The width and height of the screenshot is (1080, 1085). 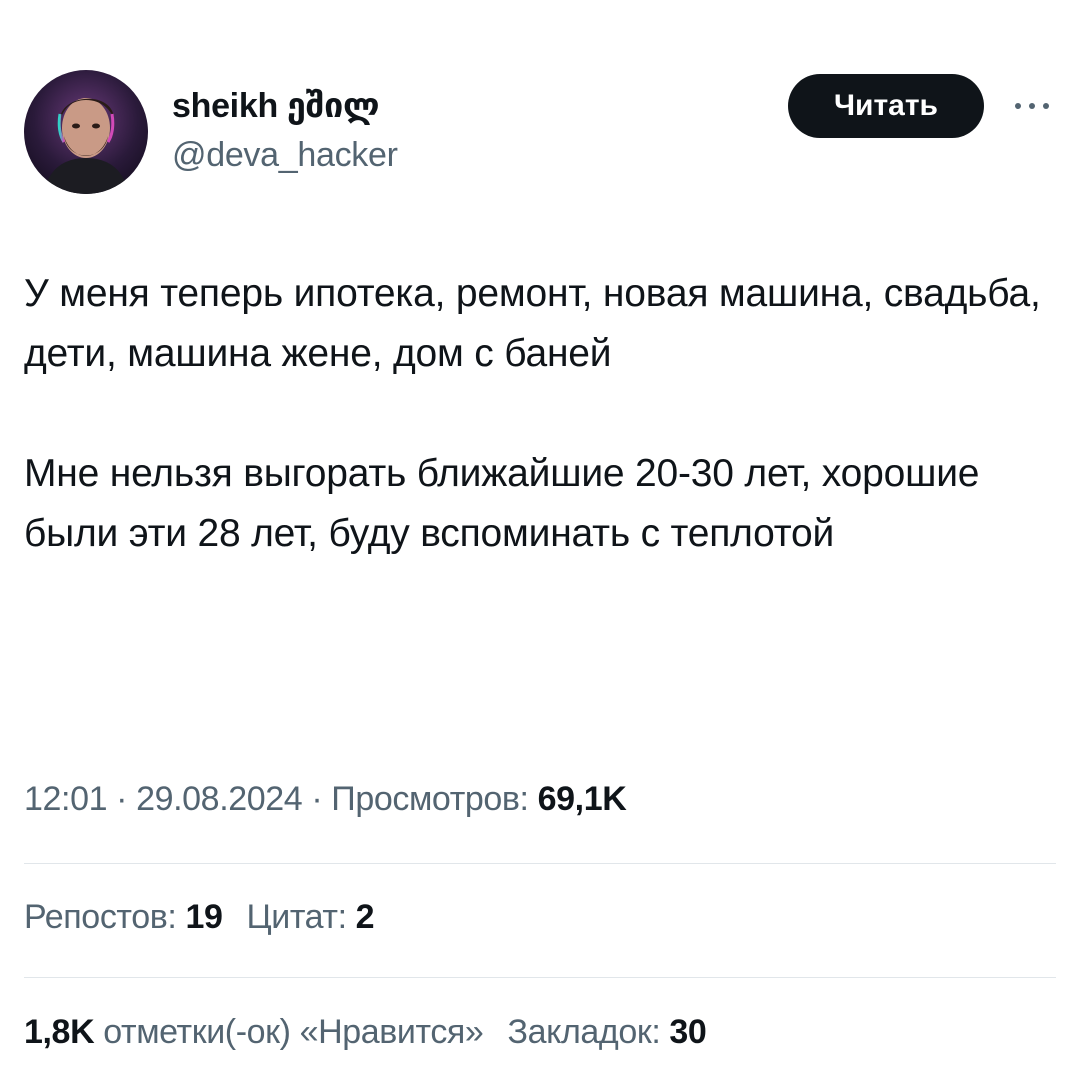 What do you see at coordinates (688, 1032) in the screenshot?
I see `bookmarks-count: 30` at bounding box center [688, 1032].